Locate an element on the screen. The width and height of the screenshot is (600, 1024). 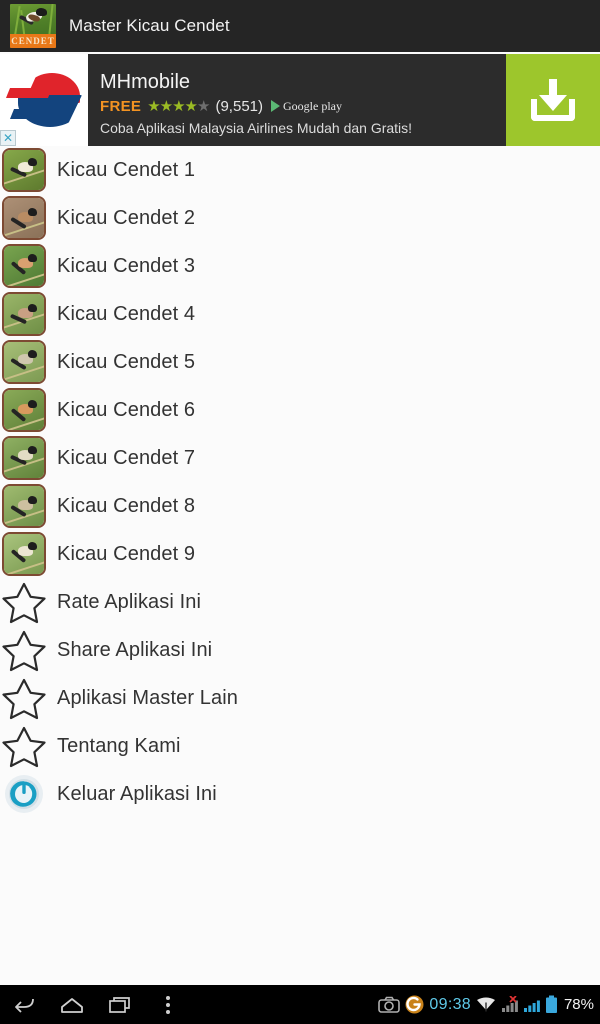
wifi-icon is located at coordinates (485, 1004).